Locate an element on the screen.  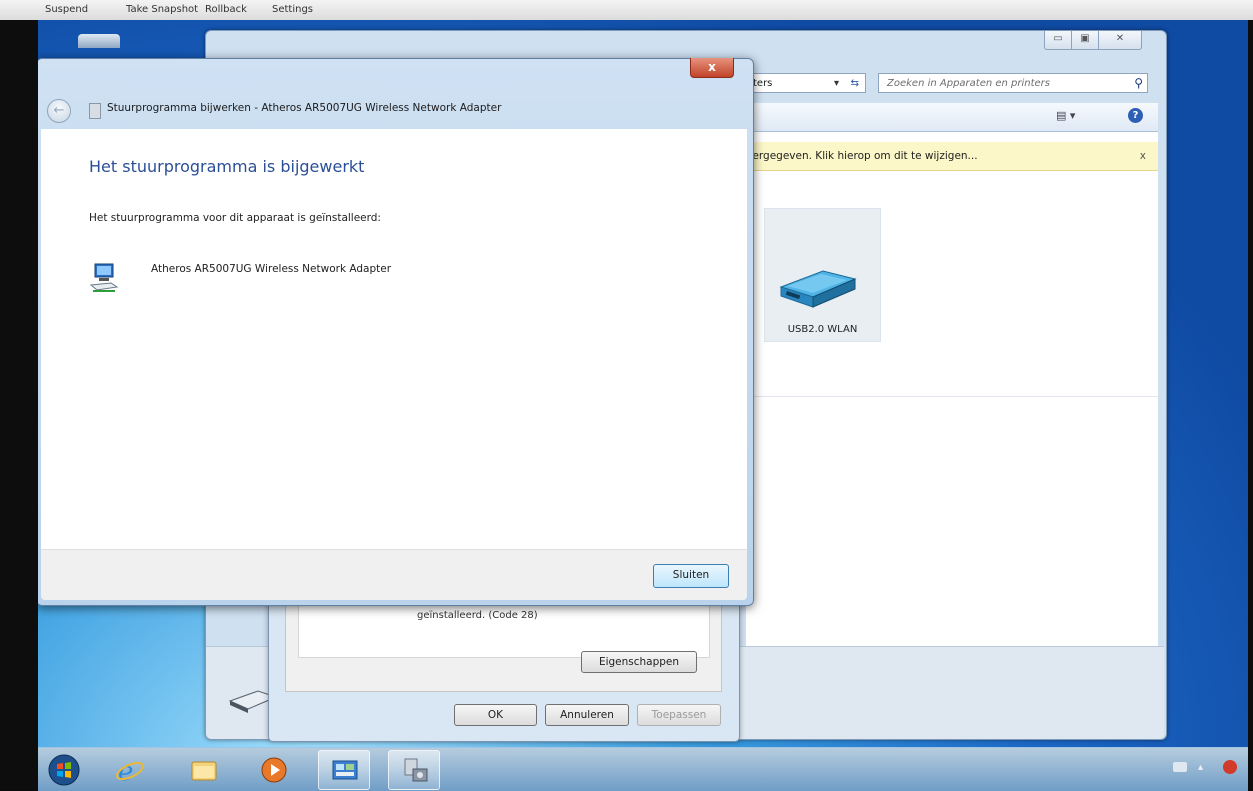
recycle-bin-icon is located at coordinates (99, 41).